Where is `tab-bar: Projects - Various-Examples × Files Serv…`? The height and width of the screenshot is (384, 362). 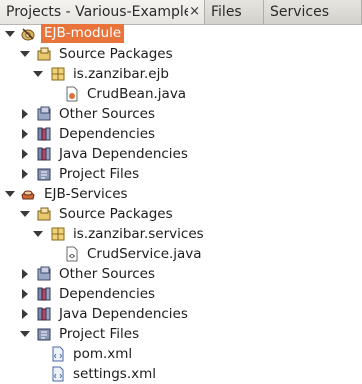
tab-bar: Projects - Various-Examples × Files Serv… is located at coordinates (181, 12).